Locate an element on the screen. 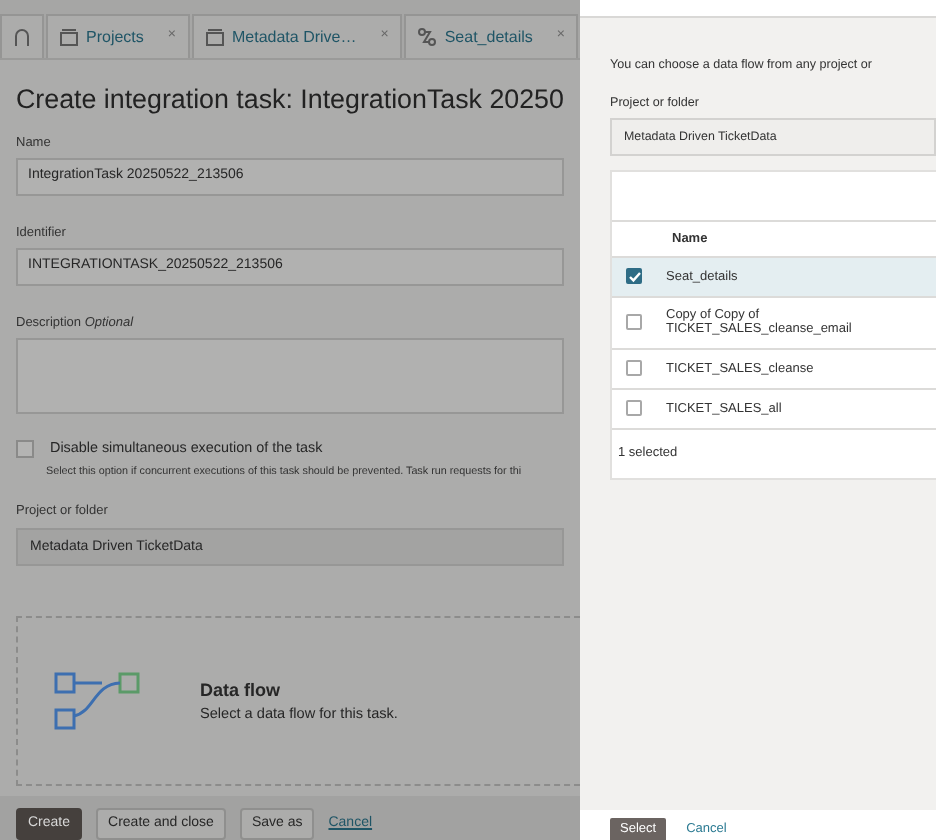 Image resolution: width=936 pixels, height=840 pixels. flow-icon is located at coordinates (427, 37).